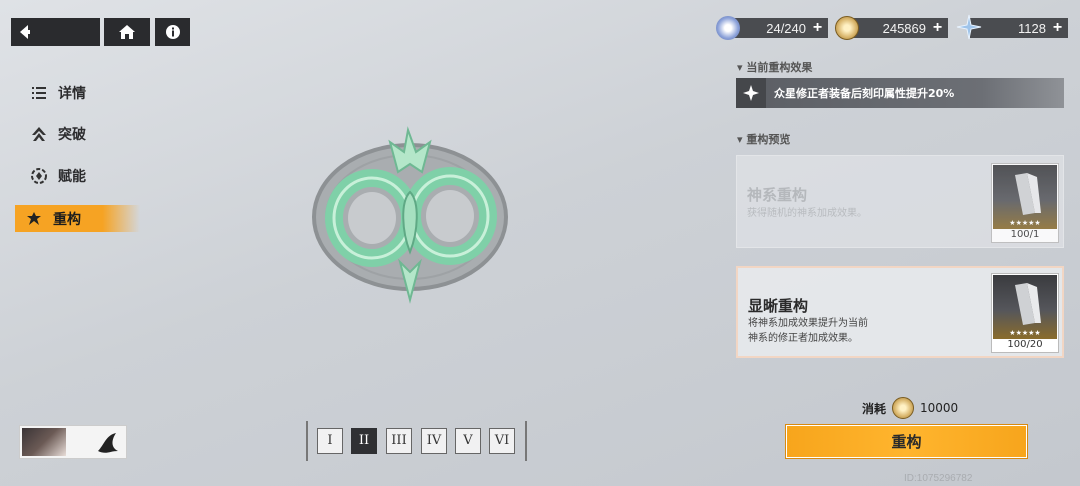  What do you see at coordinates (807, 213) in the screenshot?
I see `divine-rebuild-desc: 获得随机的神系加成效果。` at bounding box center [807, 213].